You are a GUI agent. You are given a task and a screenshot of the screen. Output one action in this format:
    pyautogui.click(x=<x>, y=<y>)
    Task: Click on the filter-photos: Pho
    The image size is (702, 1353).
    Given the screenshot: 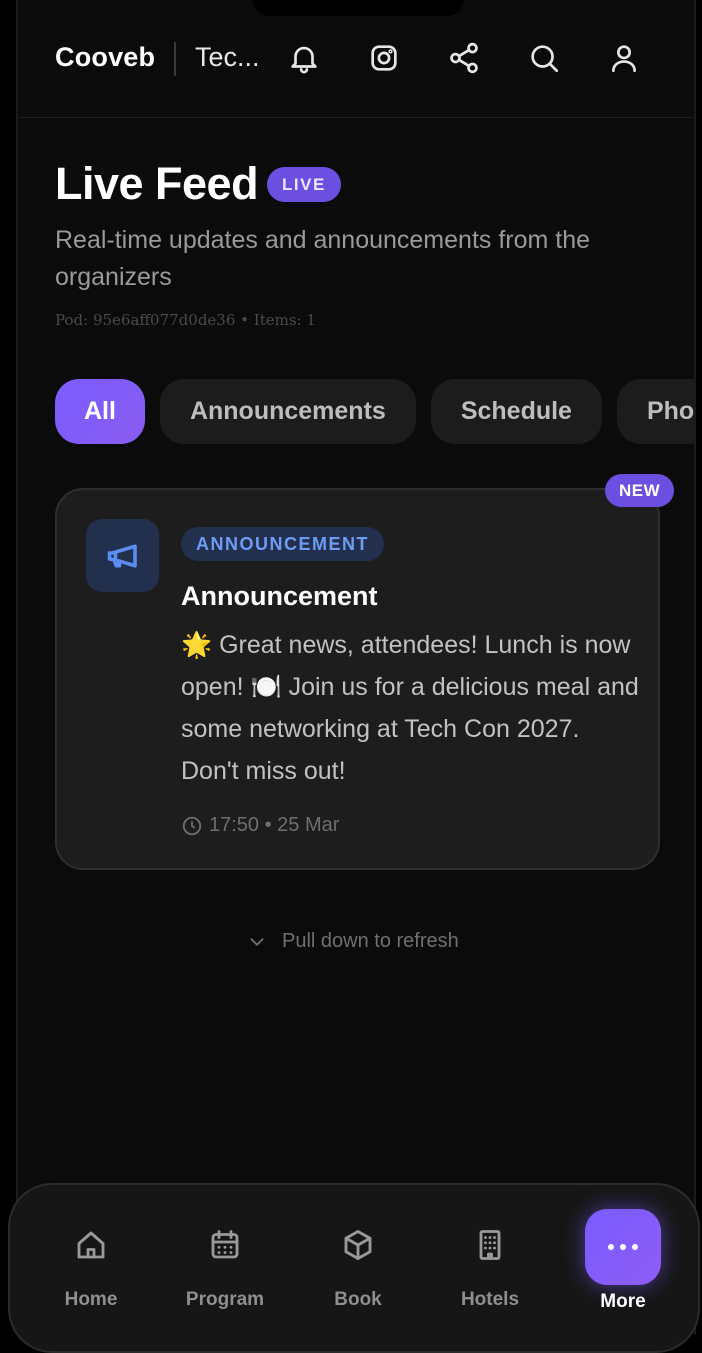 What is the action you would take?
    pyautogui.click(x=655, y=411)
    